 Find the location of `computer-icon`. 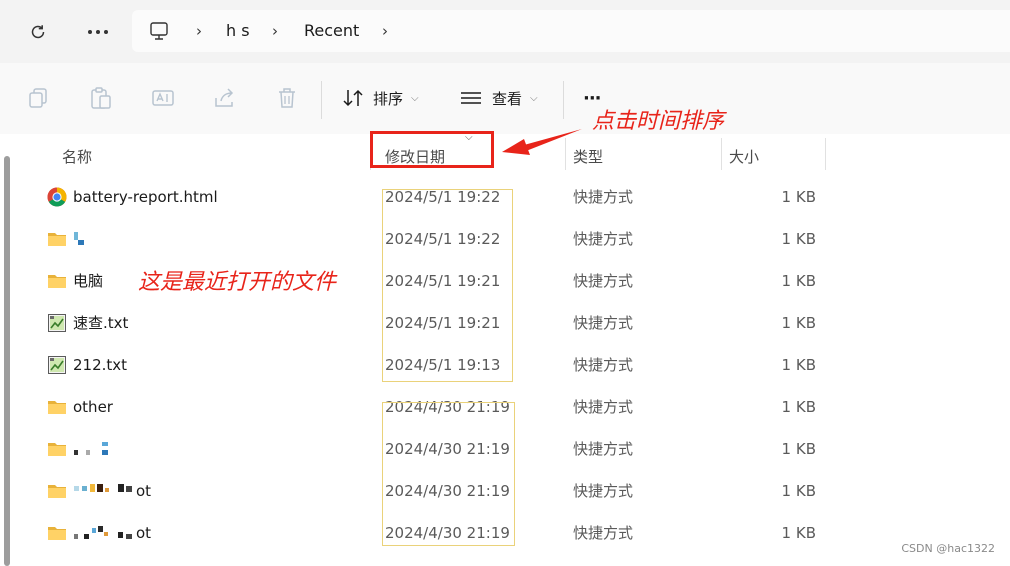

computer-icon is located at coordinates (159, 31).